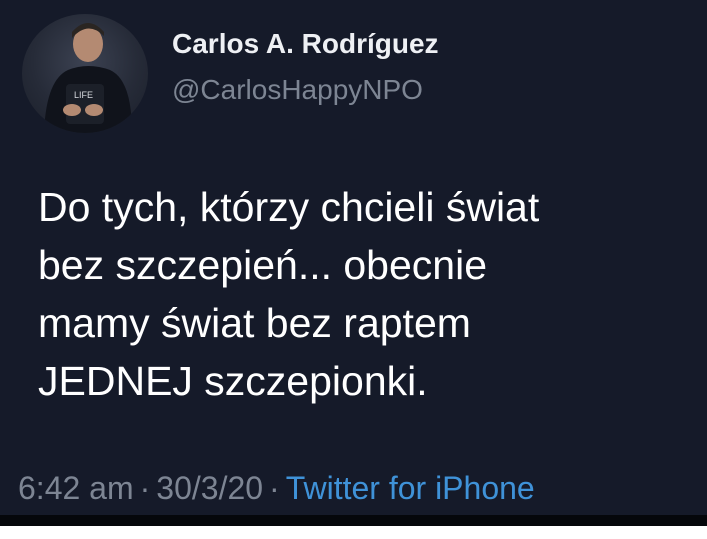 This screenshot has height=539, width=707. Describe the element at coordinates (76, 488) in the screenshot. I see `tweet-time: 6:42 am` at that location.